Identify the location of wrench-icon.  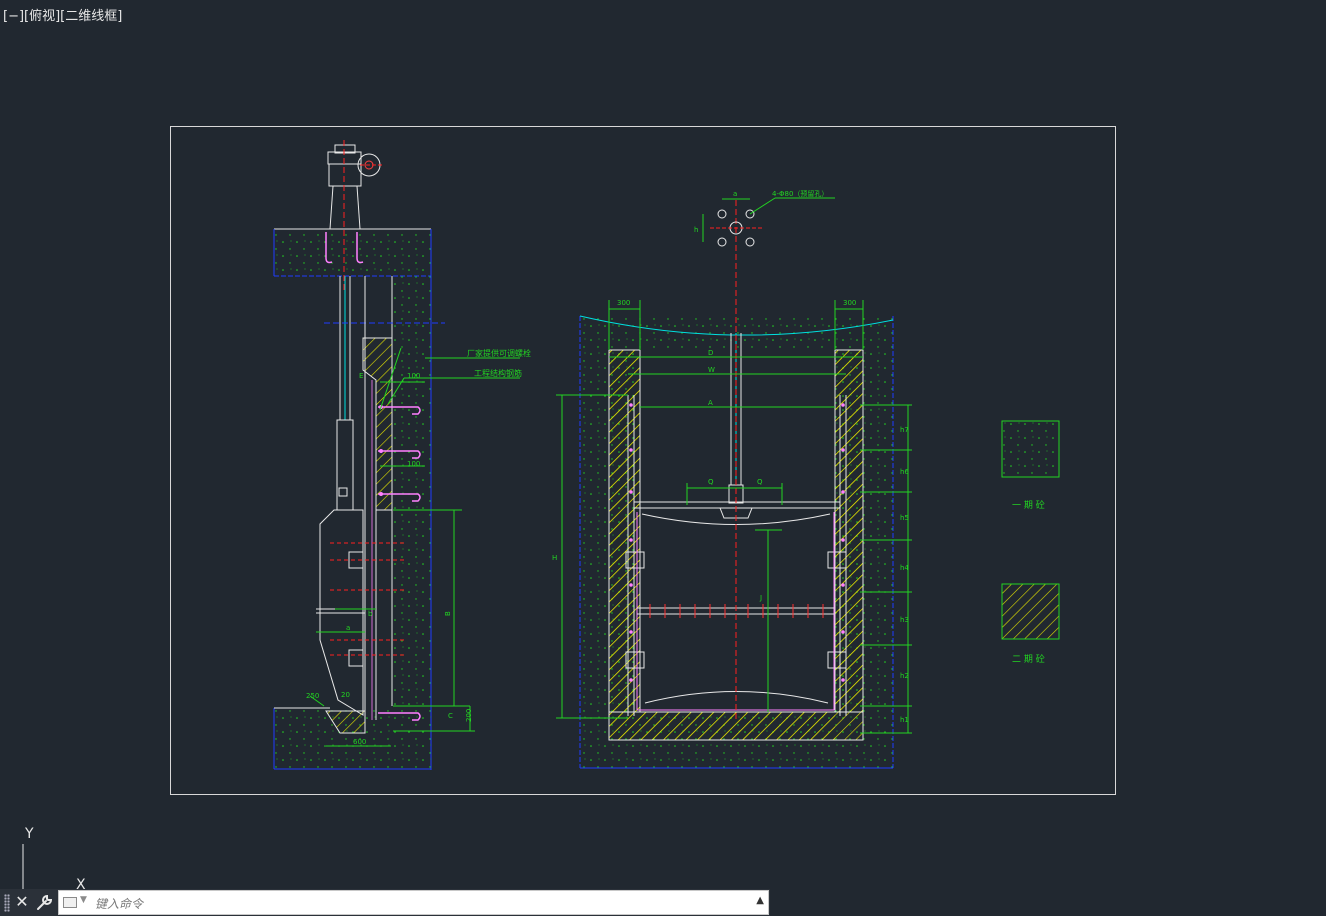
(45, 902).